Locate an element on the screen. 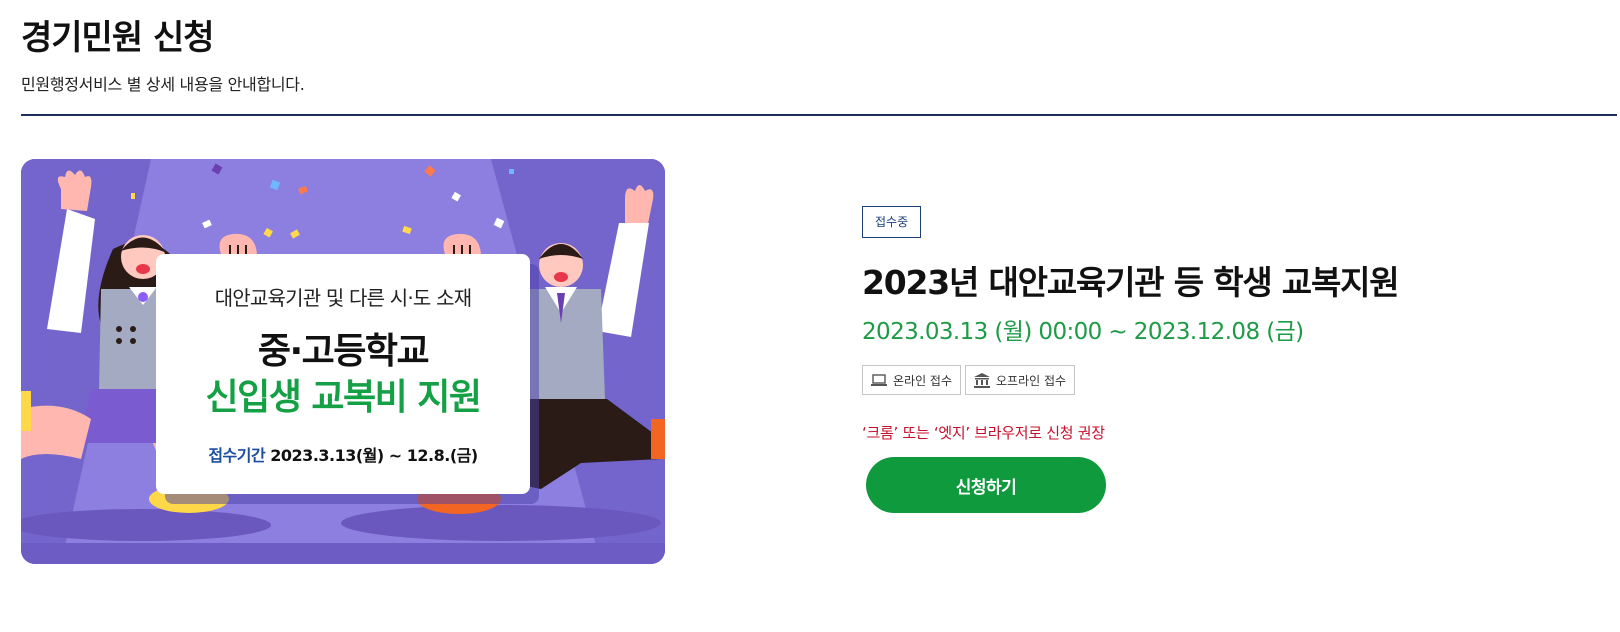  building-icon is located at coordinates (982, 380).